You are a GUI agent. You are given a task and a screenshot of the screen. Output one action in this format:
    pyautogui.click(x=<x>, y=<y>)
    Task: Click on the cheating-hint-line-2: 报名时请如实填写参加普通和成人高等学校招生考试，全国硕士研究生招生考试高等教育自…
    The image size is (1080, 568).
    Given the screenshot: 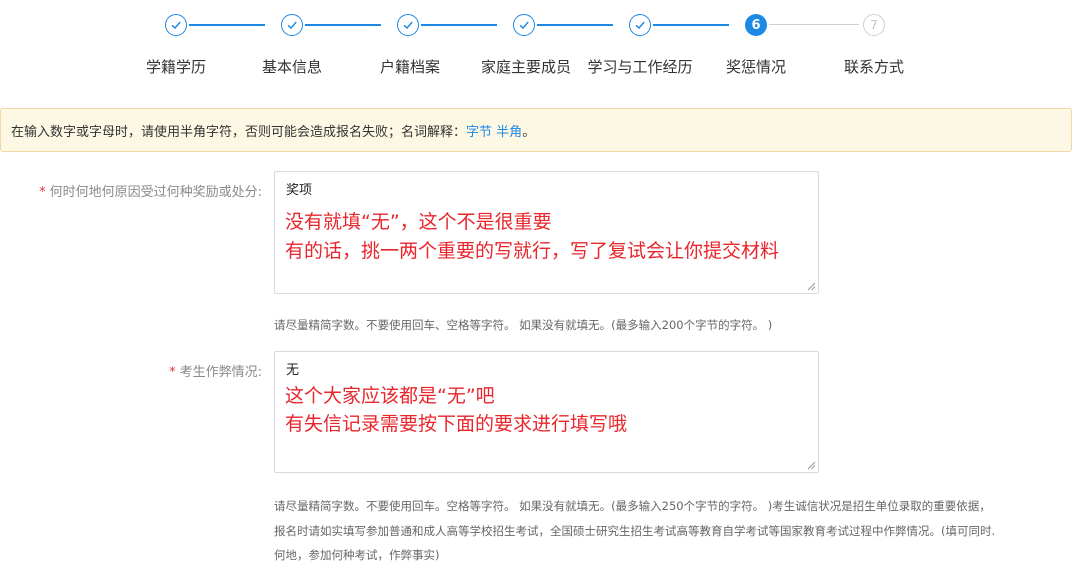 What is the action you would take?
    pyautogui.click(x=635, y=531)
    